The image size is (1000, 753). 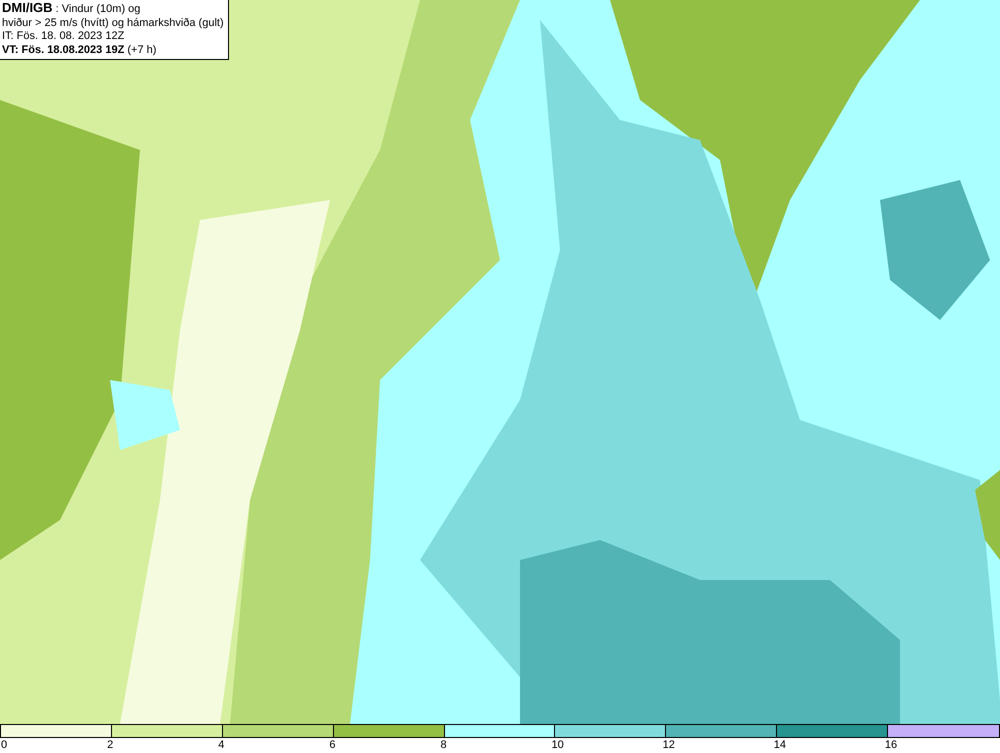 I want to click on caption-line: IT: Fös. 18. 08. 2023 12Z, so click(x=64, y=37).